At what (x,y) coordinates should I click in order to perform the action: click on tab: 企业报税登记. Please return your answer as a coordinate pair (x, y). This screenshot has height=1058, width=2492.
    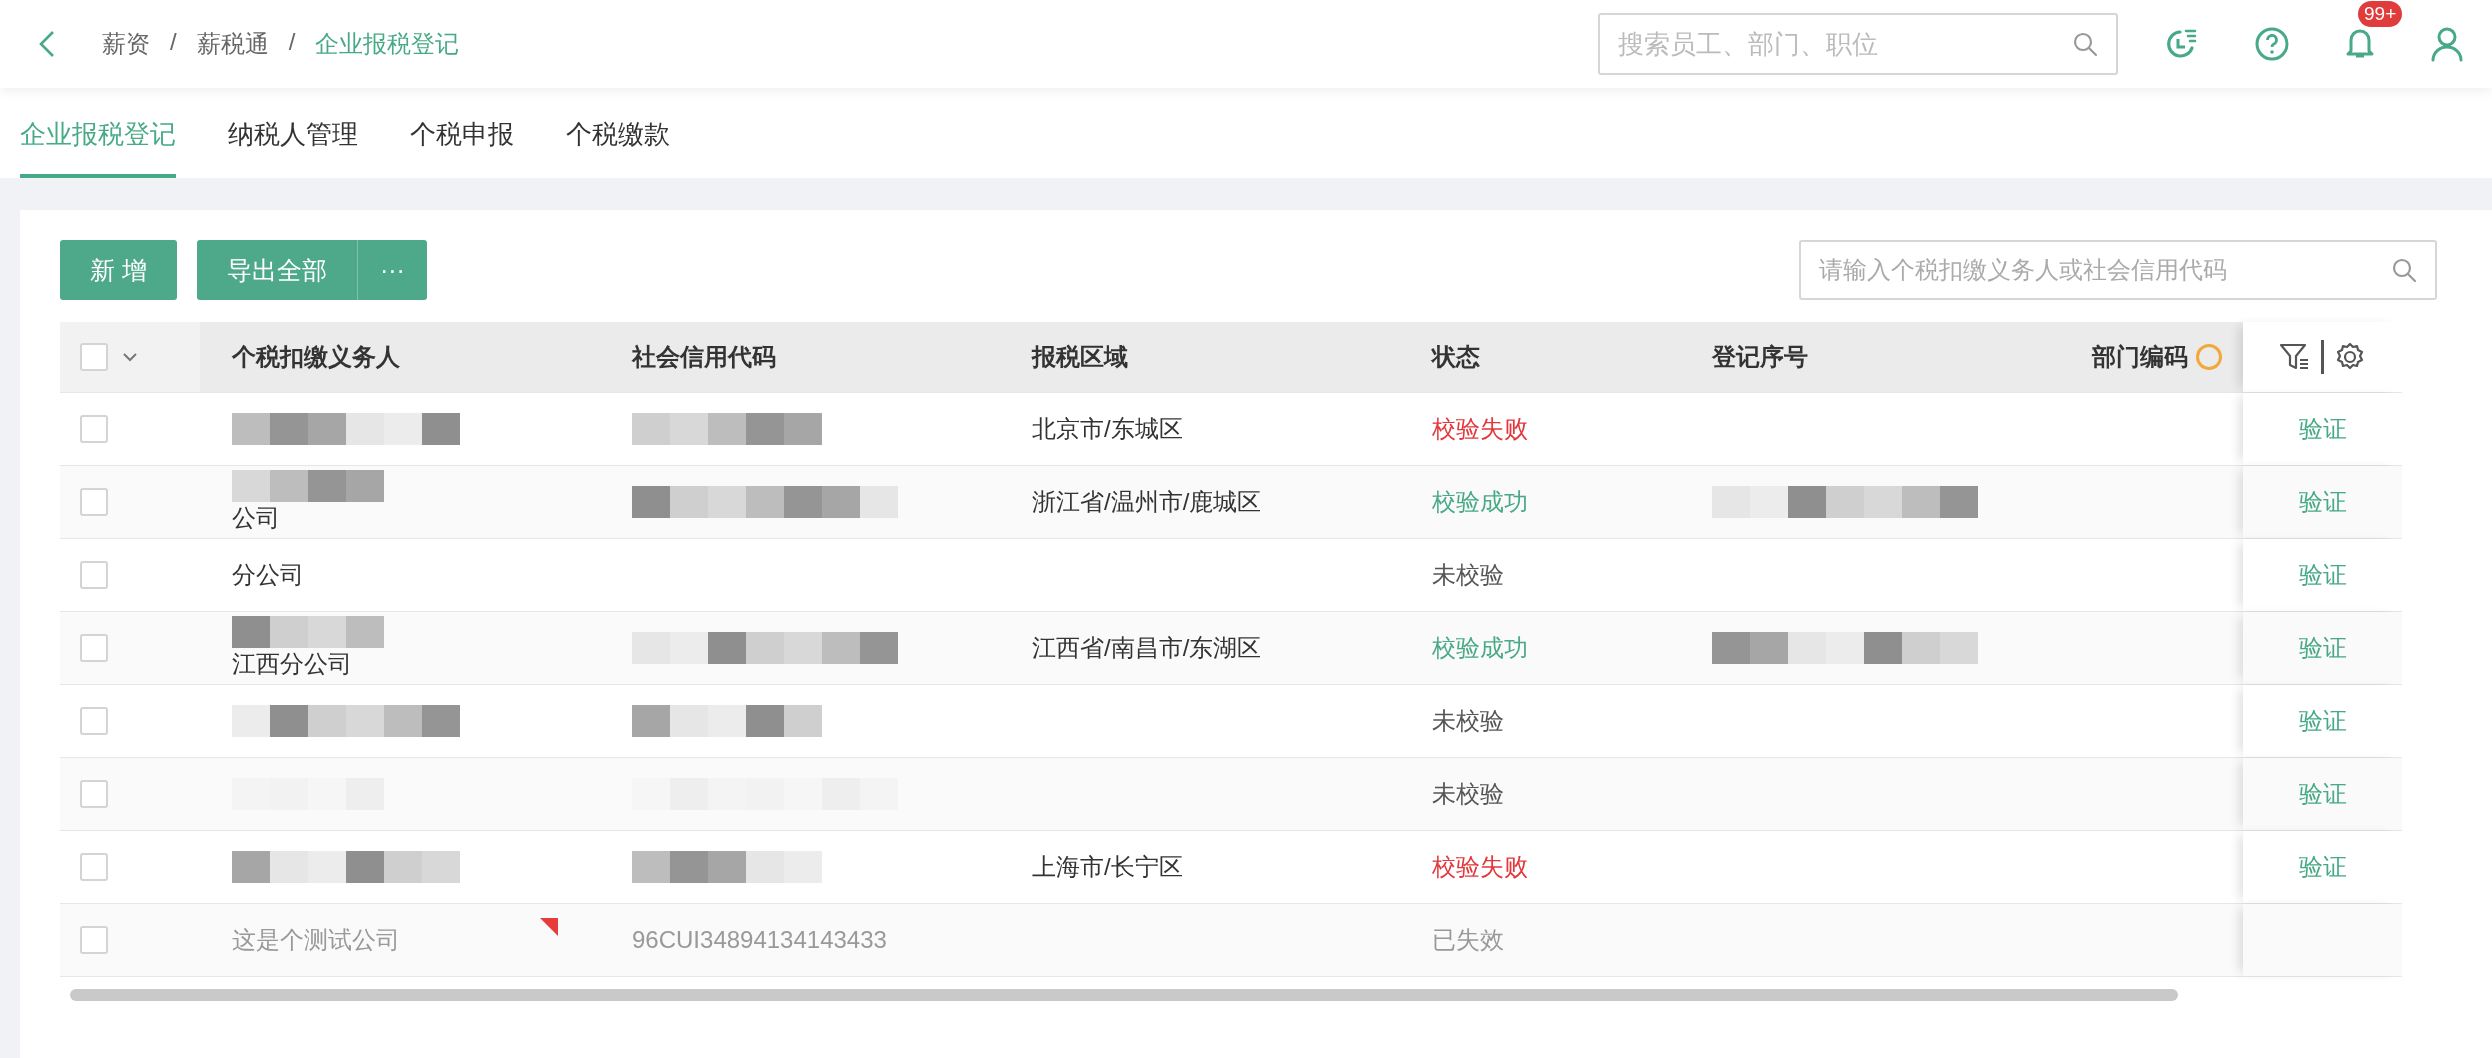
    Looking at the image, I should click on (98, 133).